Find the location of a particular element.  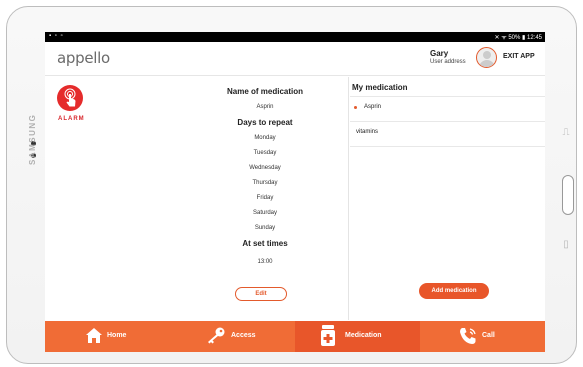

hardware-home-button is located at coordinates (568, 195).